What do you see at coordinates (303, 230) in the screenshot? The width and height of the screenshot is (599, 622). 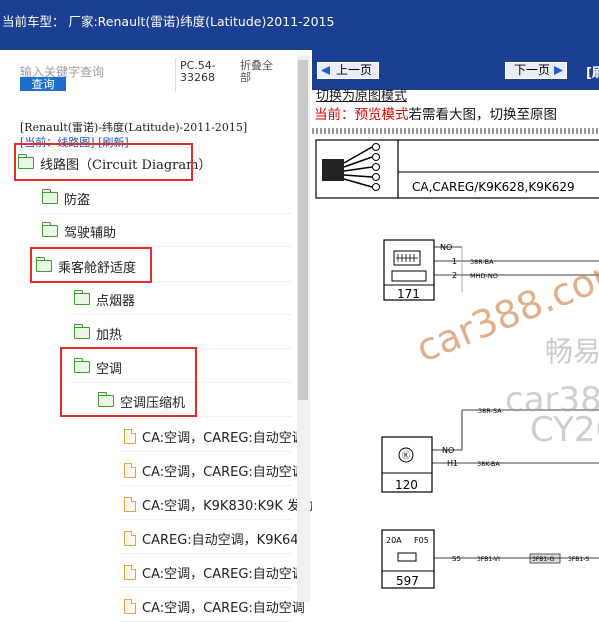 I see `scrollbar-thumb` at bounding box center [303, 230].